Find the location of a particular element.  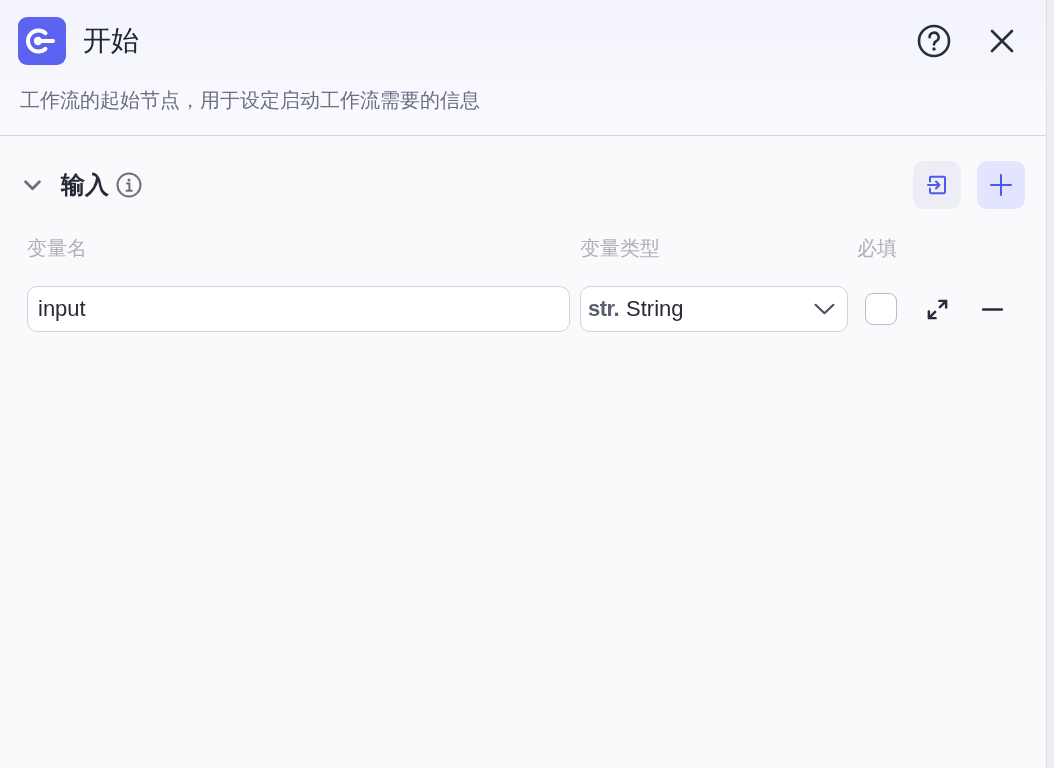

remove-variable-button is located at coordinates (992, 309).